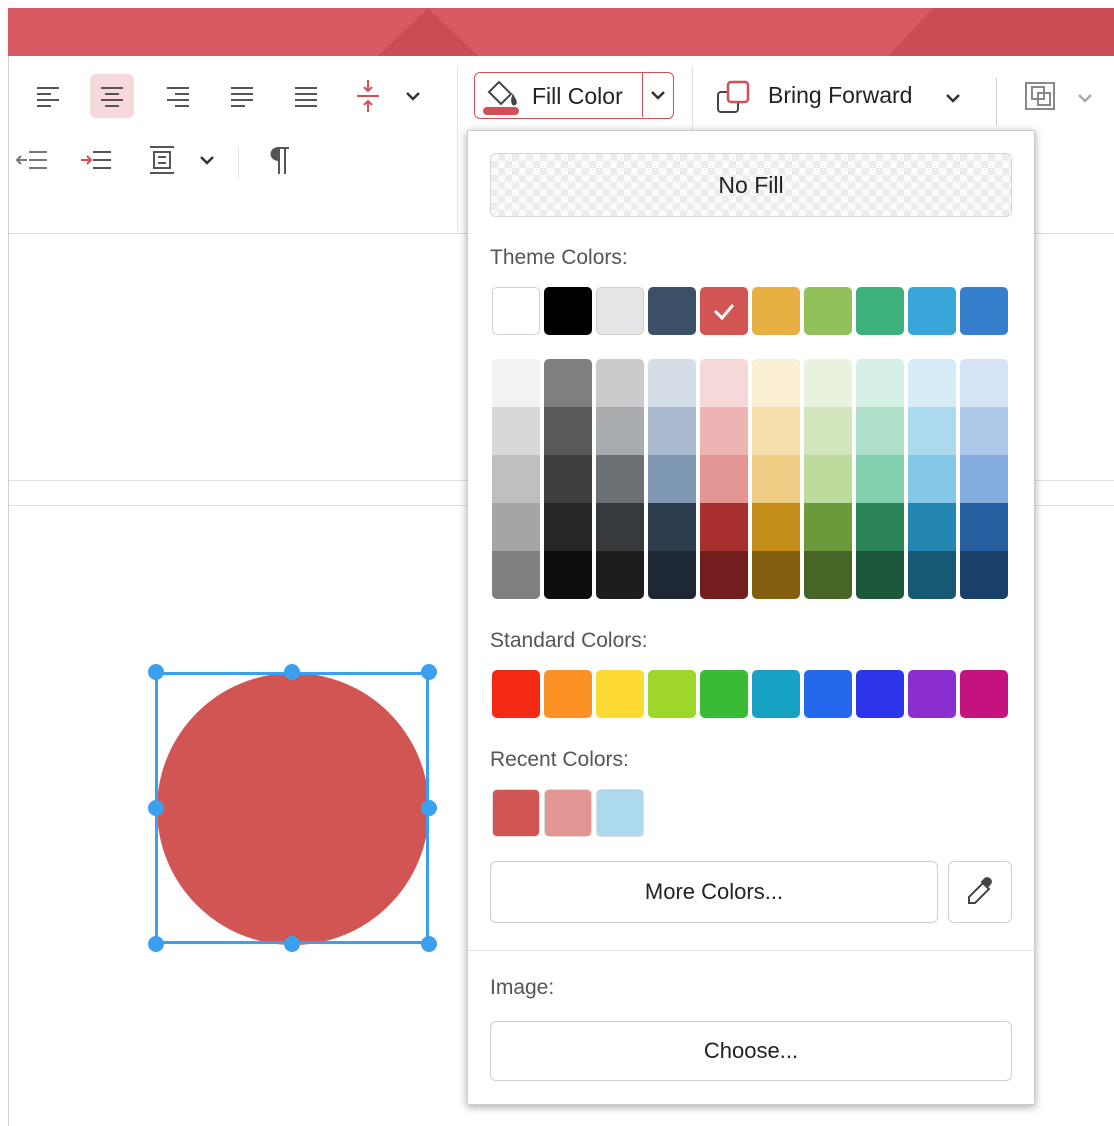 The height and width of the screenshot is (1126, 1114). Describe the element at coordinates (368, 96) in the screenshot. I see `line-spacing-button` at that location.